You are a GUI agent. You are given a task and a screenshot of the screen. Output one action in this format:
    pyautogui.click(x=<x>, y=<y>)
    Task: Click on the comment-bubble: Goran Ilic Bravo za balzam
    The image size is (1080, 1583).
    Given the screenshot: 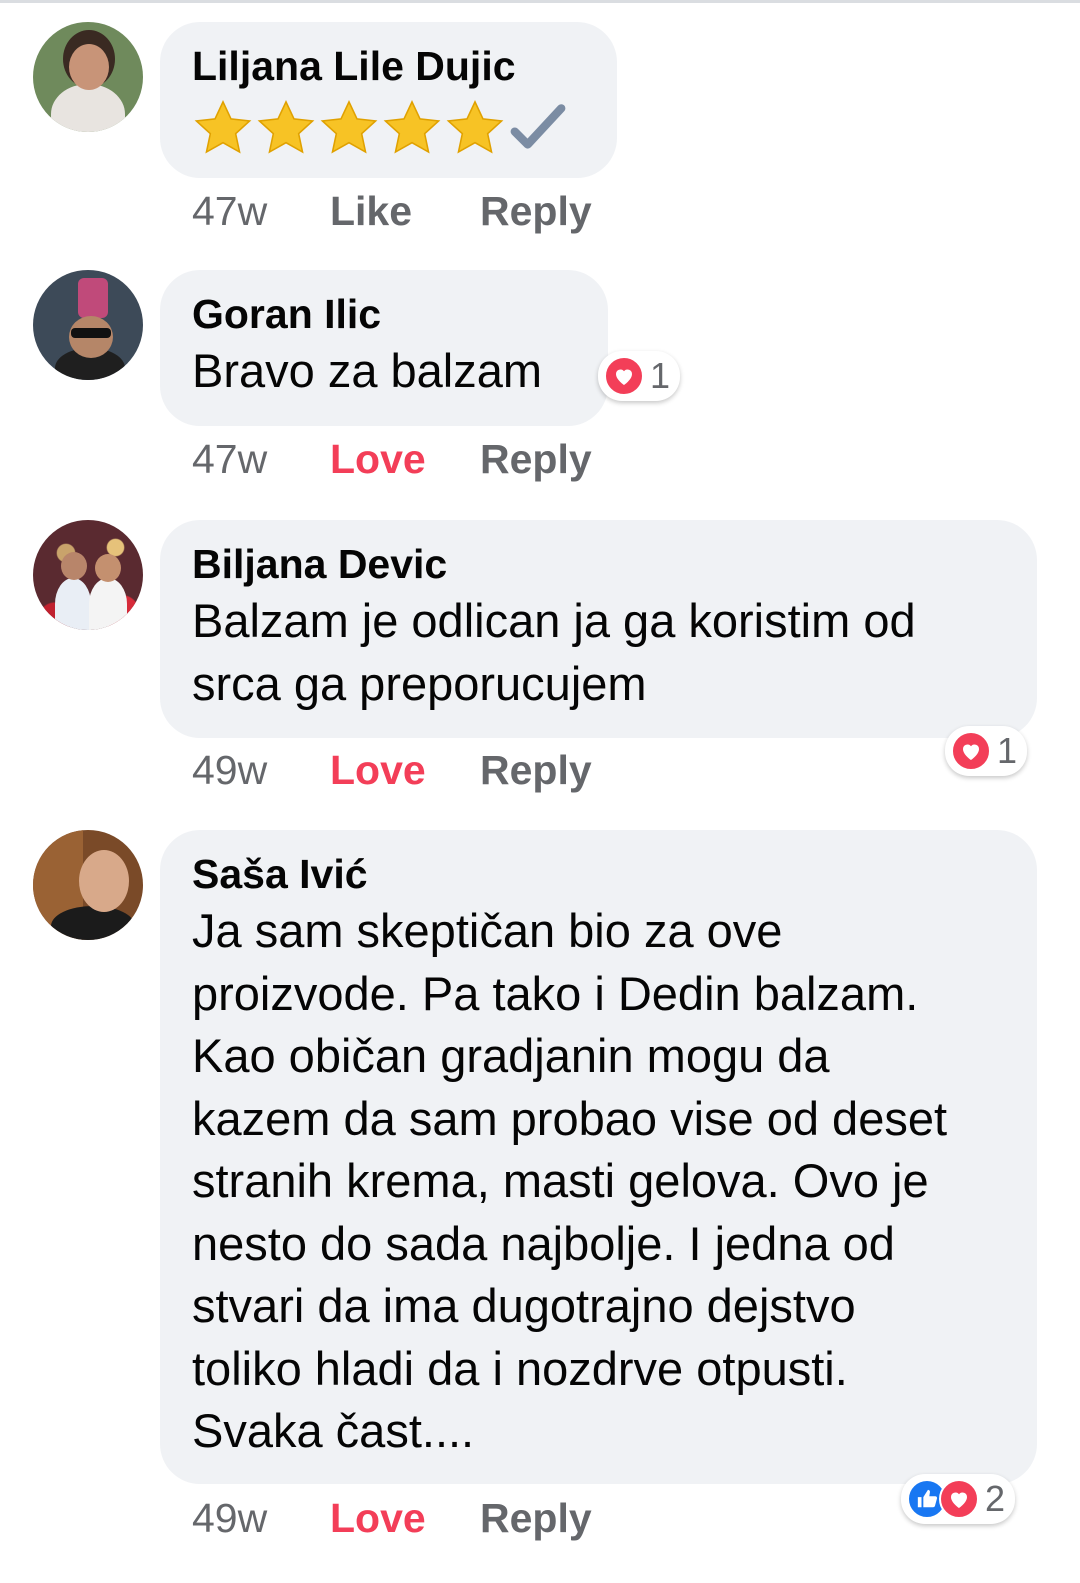 What is the action you would take?
    pyautogui.click(x=384, y=348)
    